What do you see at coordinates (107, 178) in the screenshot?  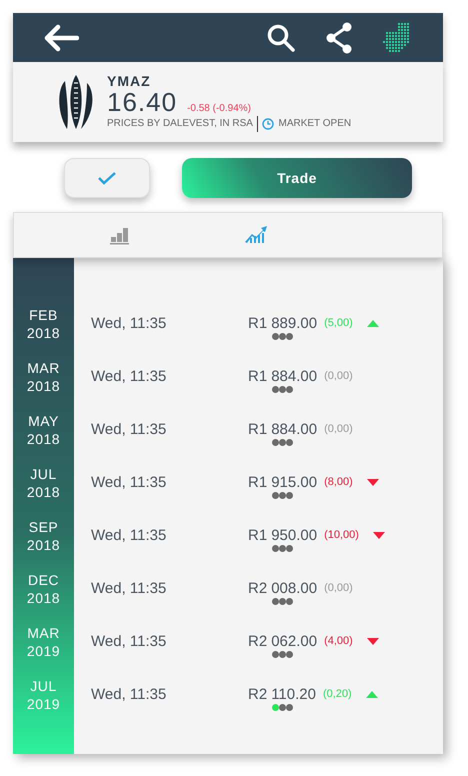 I see `check-icon` at bounding box center [107, 178].